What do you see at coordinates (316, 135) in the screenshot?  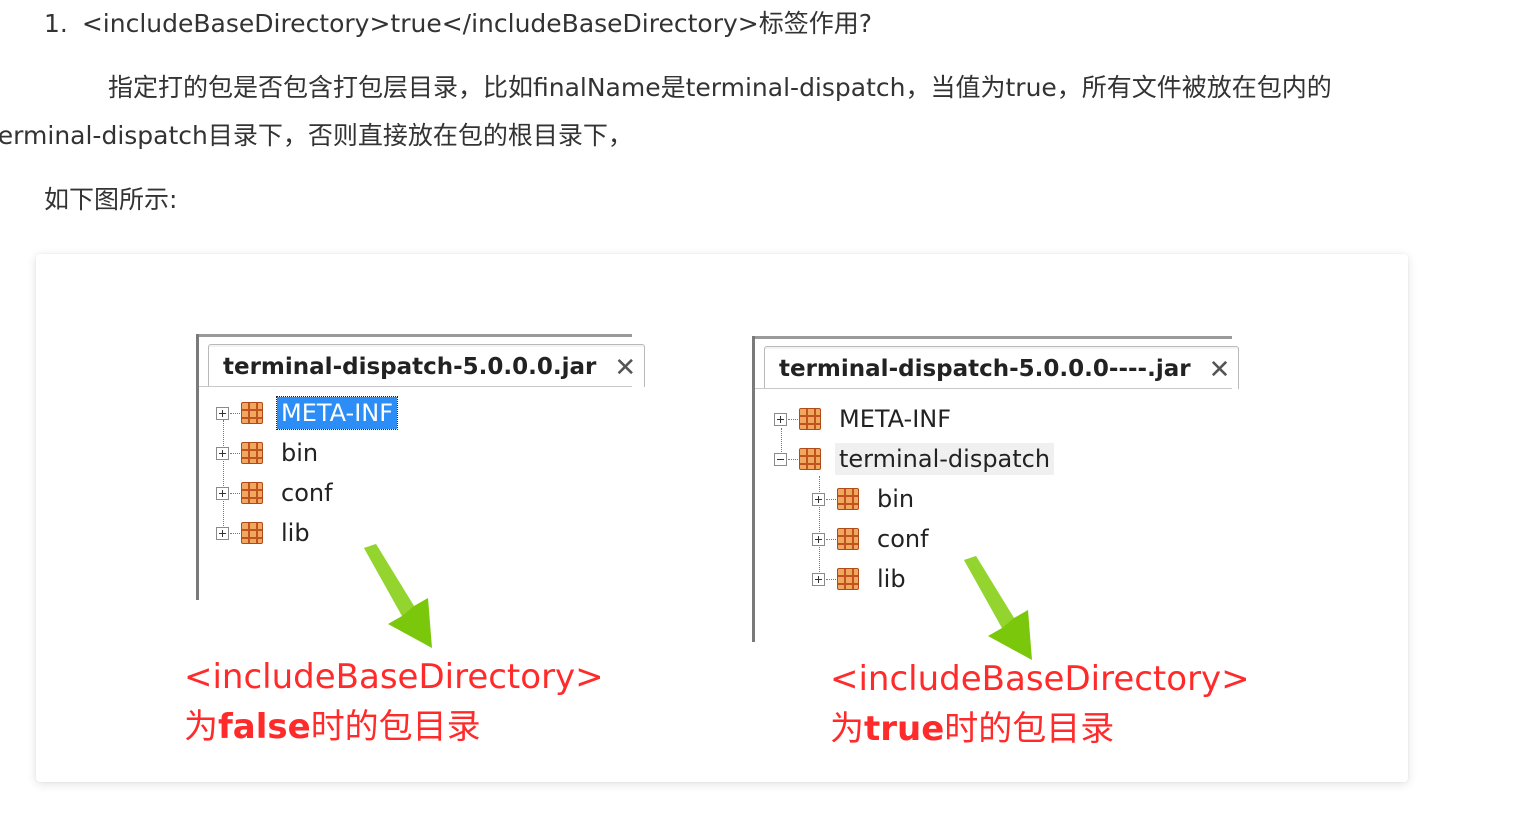 I see `paragraph-line-2: terminal-dispatch目录下，否则直接放在包的根目录下，` at bounding box center [316, 135].